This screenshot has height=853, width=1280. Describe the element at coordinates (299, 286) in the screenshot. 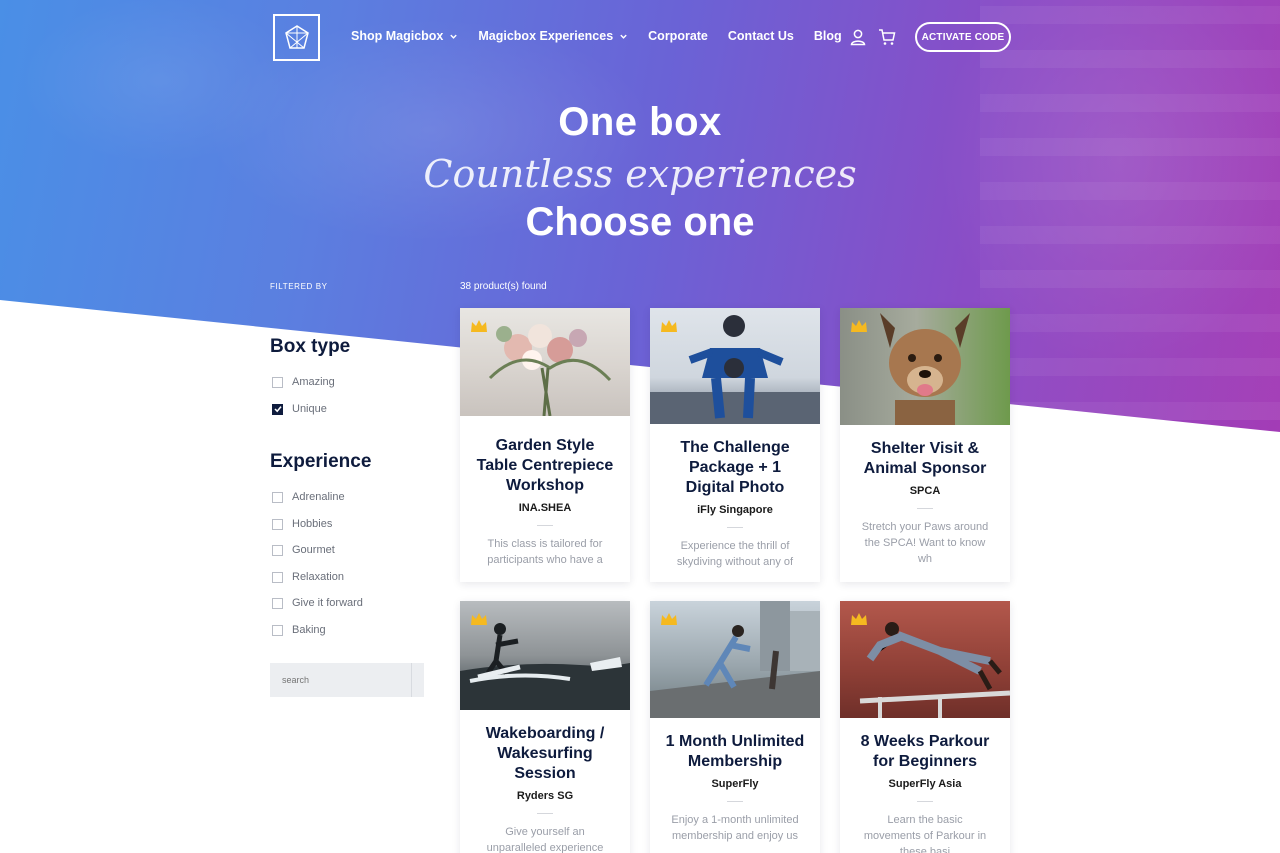

I see `filtered-by-label: FILTERED BY` at that location.